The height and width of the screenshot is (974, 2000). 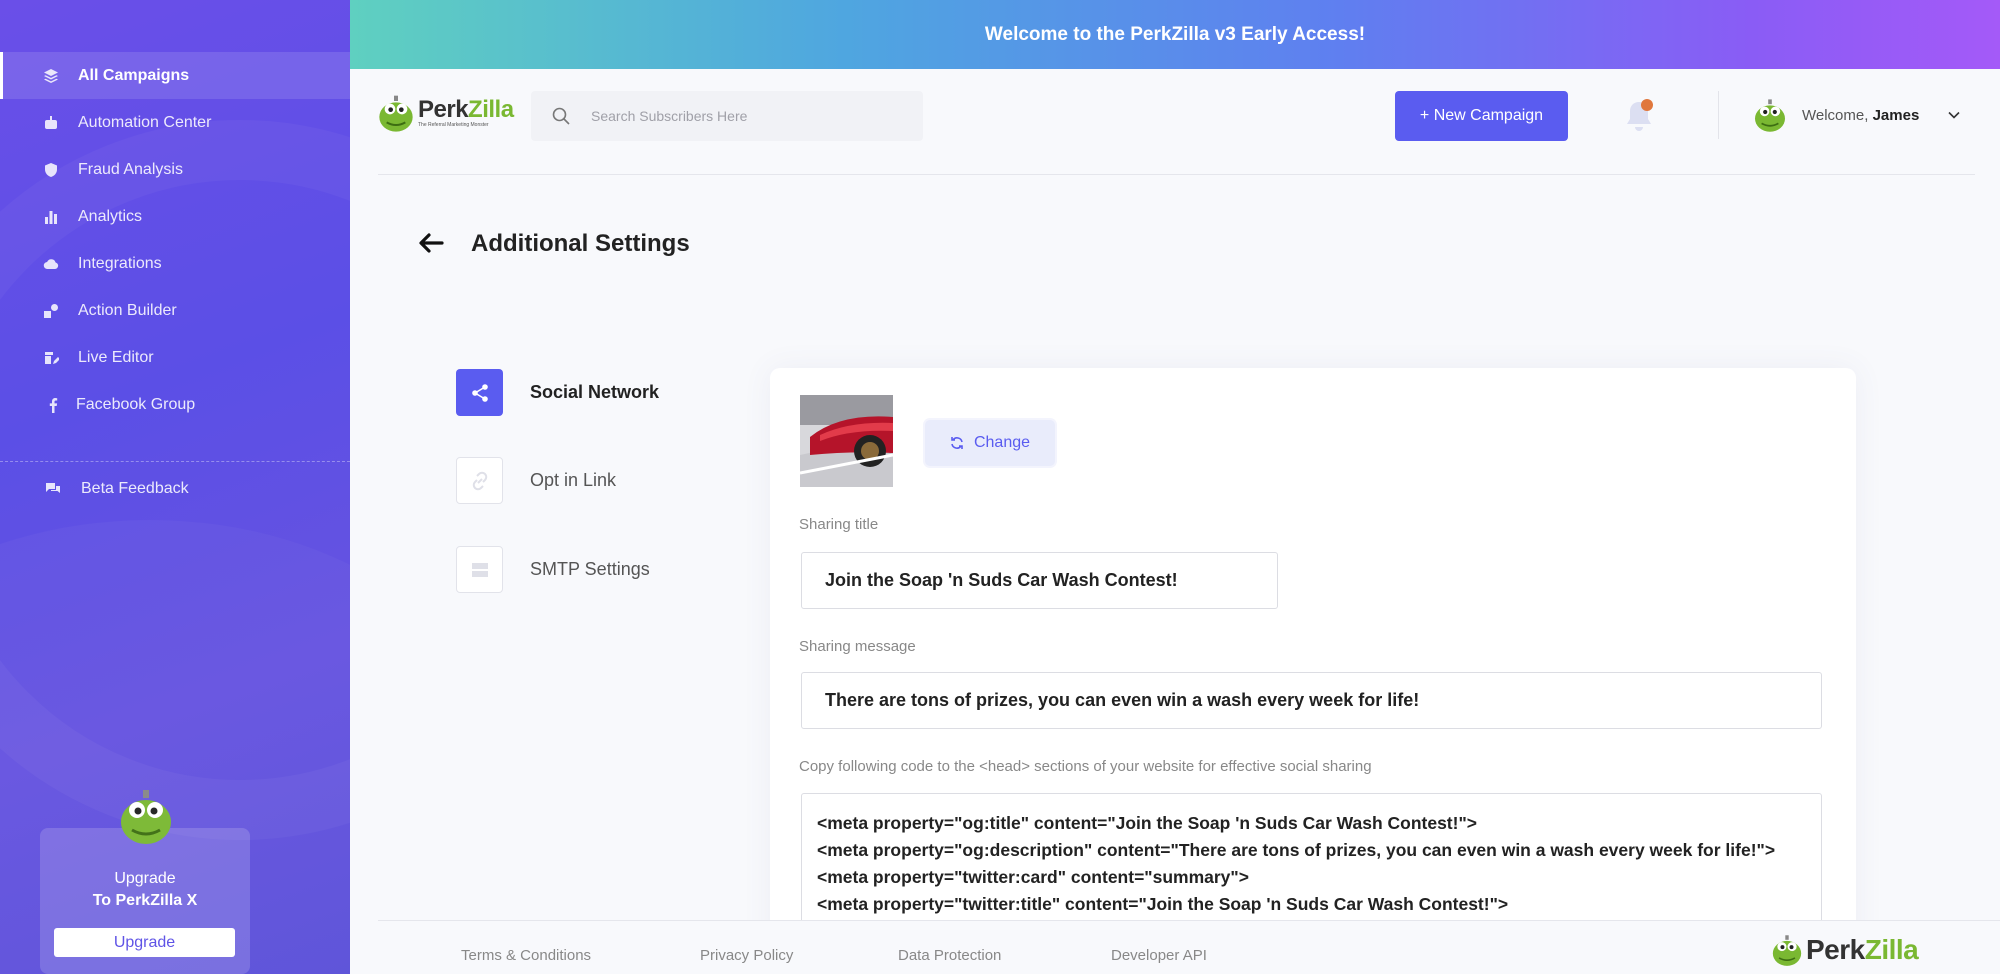 I want to click on search-icon, so click(x=561, y=116).